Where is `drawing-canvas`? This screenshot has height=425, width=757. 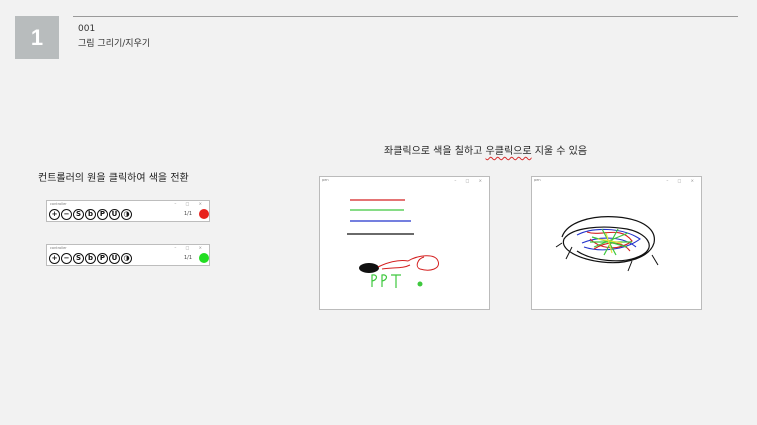 drawing-canvas is located at coordinates (404, 243).